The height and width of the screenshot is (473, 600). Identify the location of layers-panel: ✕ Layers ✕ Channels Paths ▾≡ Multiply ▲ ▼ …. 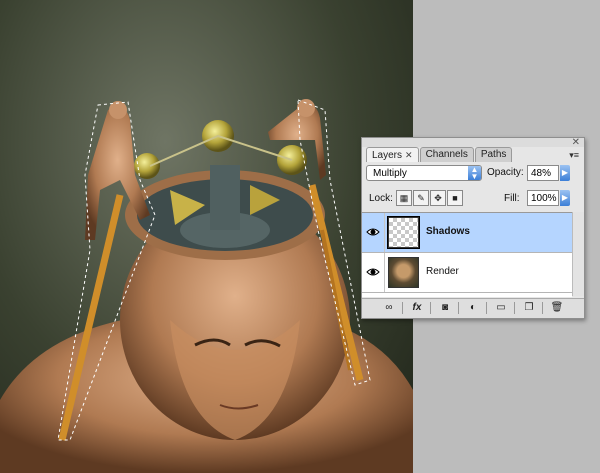
(473, 228).